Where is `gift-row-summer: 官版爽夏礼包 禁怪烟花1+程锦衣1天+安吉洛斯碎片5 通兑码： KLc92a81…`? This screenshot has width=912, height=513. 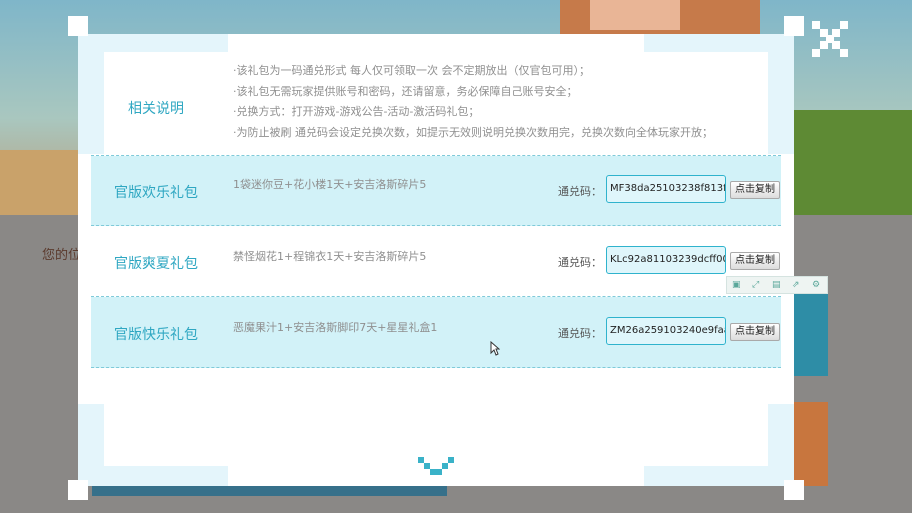
gift-row-summer: 官版爽夏礼包 禁怪烟花1+程锦衣1天+安吉洛斯碎片5 通兑码： KLc92a81… is located at coordinates (436, 261).